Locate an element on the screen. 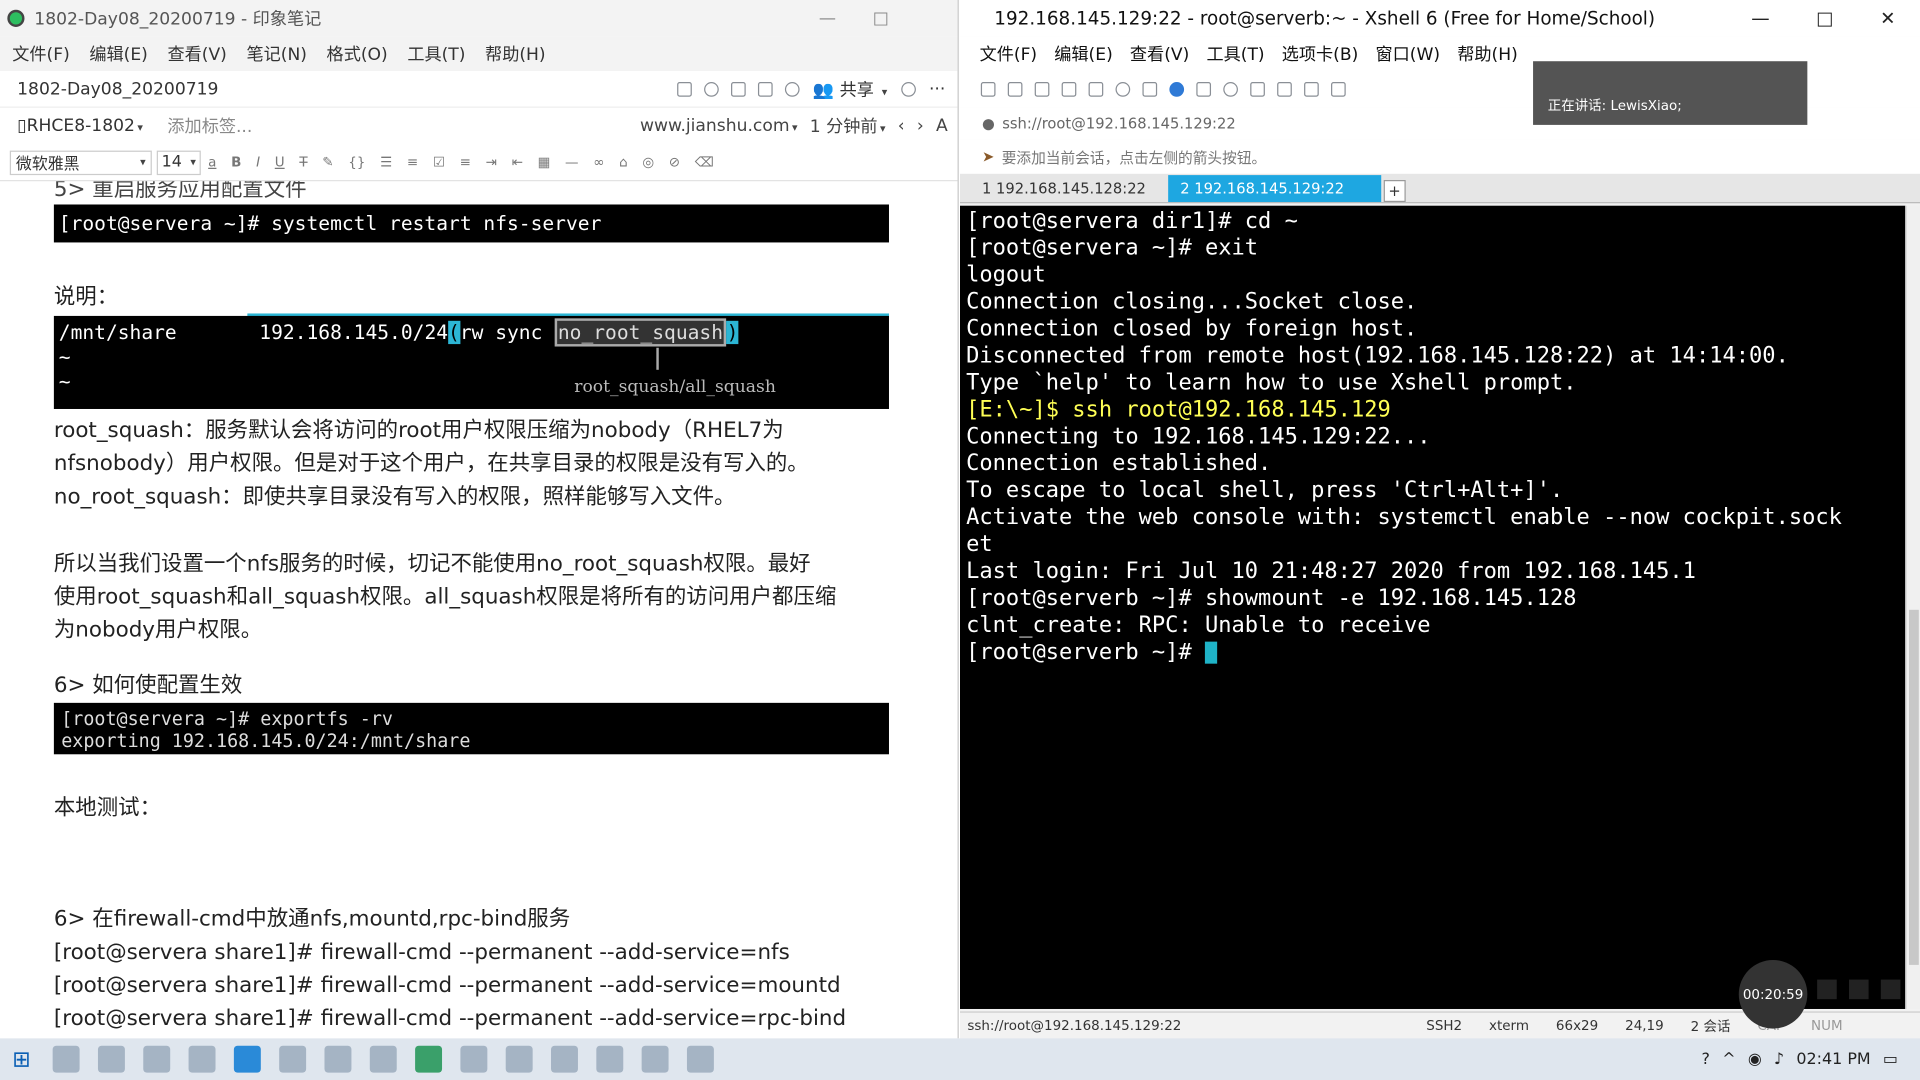 The height and width of the screenshot is (1080, 1920). xftp-icon is located at coordinates (1204, 89).